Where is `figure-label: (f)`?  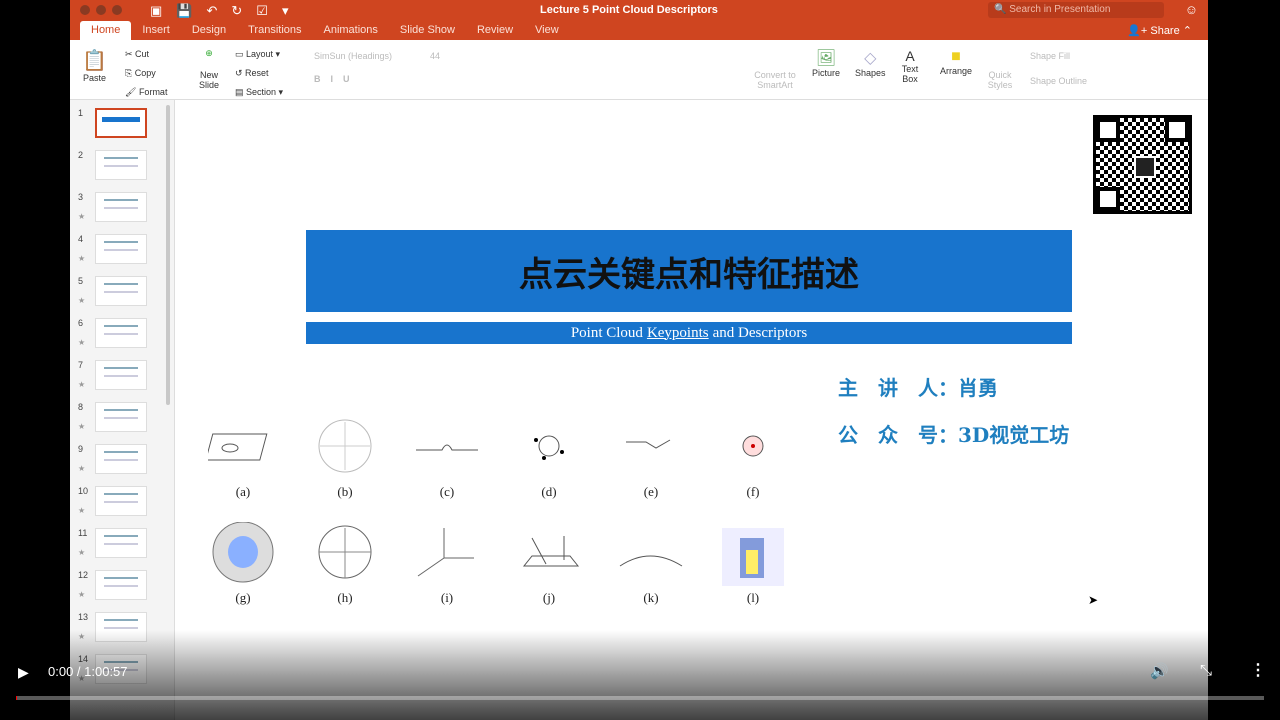 figure-label: (f) is located at coordinates (753, 491).